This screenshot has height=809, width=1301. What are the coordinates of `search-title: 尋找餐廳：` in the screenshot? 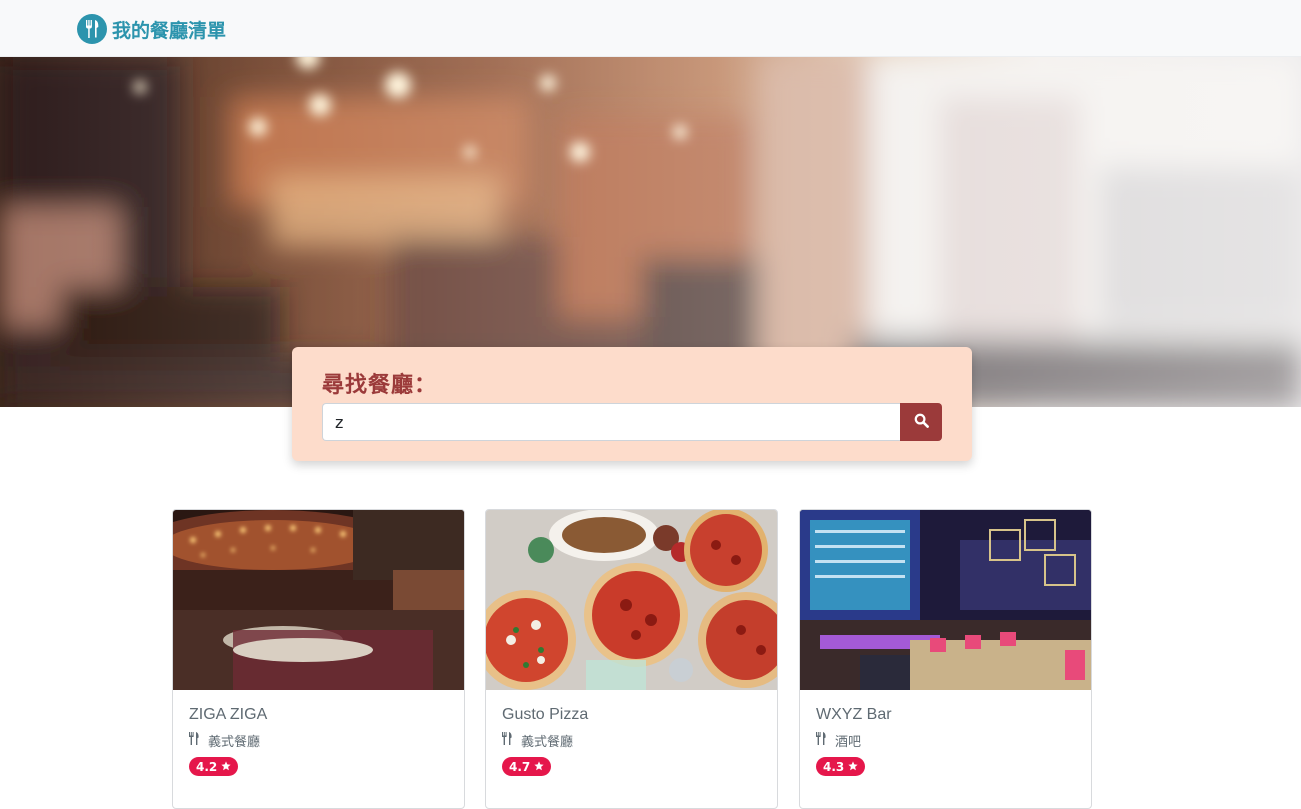 It's located at (380, 385).